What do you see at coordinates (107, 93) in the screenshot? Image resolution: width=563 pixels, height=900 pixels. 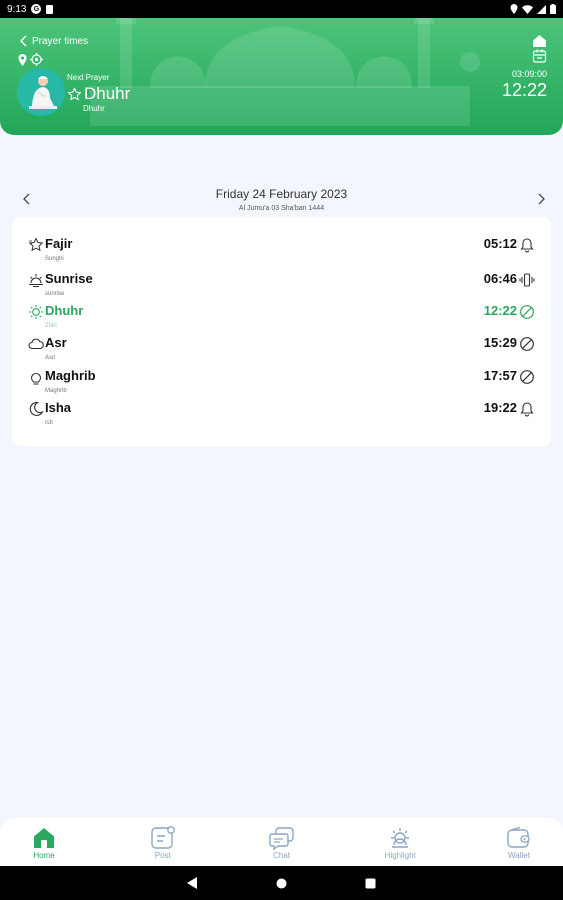 I see `next-prayer-name: Dhuhr` at bounding box center [107, 93].